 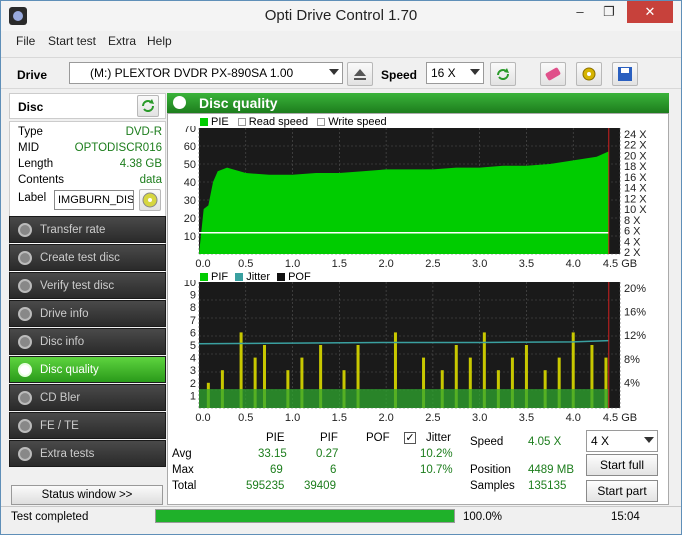 I want to click on nav-disc-info: Disc info, so click(x=87, y=341).